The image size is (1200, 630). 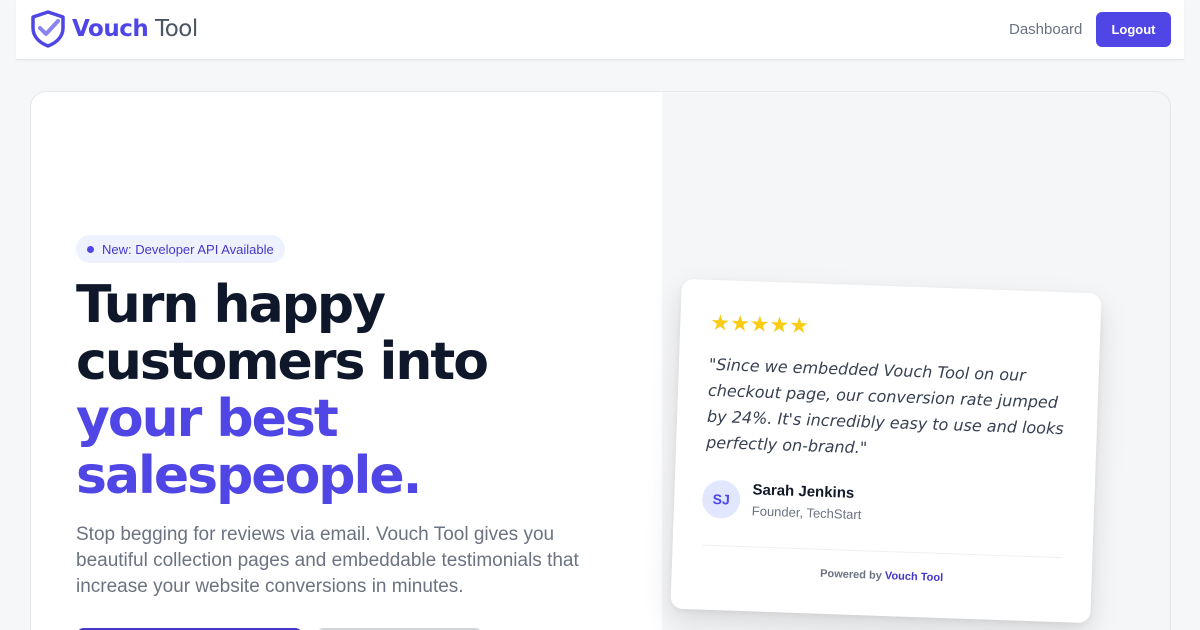 What do you see at coordinates (759, 324) in the screenshot?
I see `star-rating: ★★★★★` at bounding box center [759, 324].